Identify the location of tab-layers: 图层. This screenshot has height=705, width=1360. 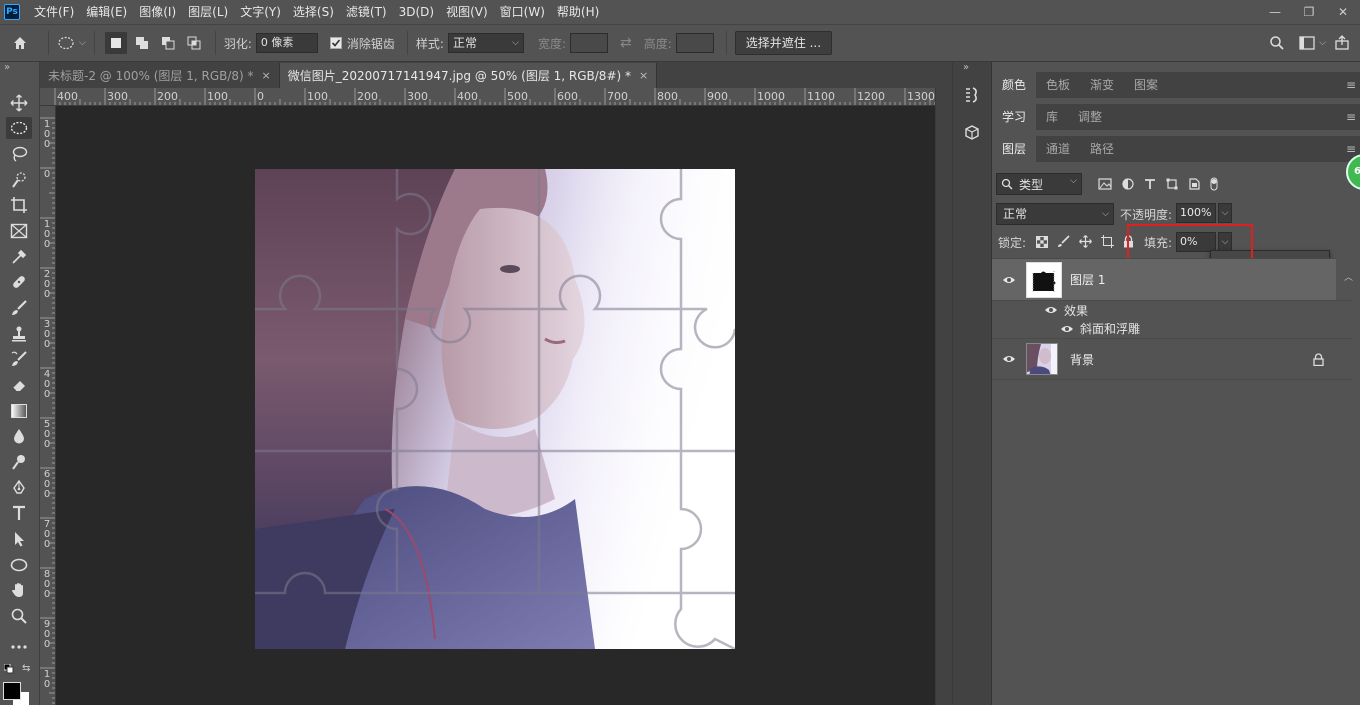
(1014, 149).